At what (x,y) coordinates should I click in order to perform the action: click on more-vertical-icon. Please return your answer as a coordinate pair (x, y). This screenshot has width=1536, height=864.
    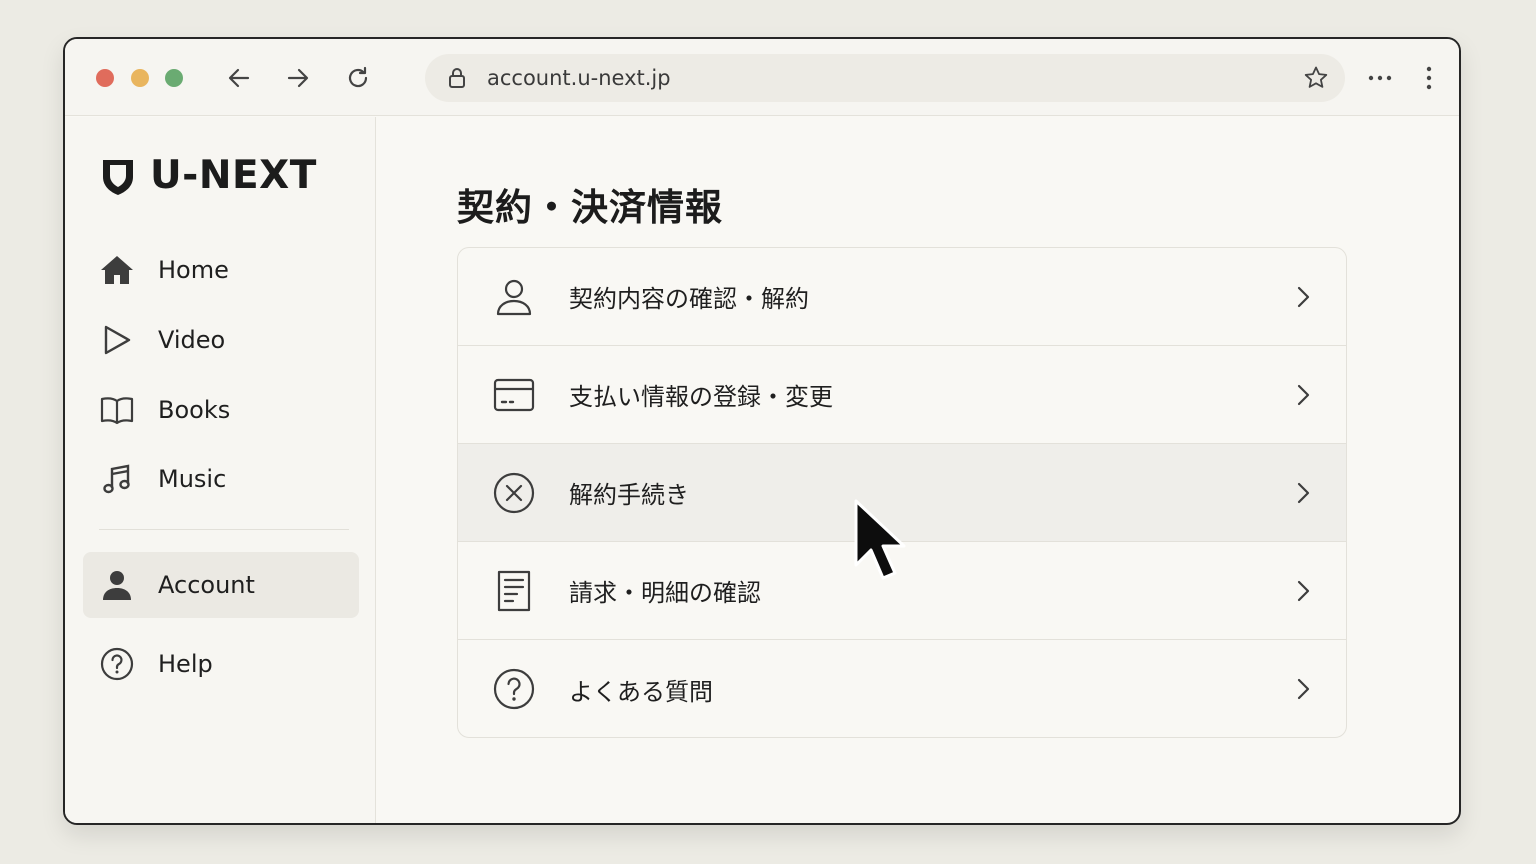
    Looking at the image, I should click on (1429, 78).